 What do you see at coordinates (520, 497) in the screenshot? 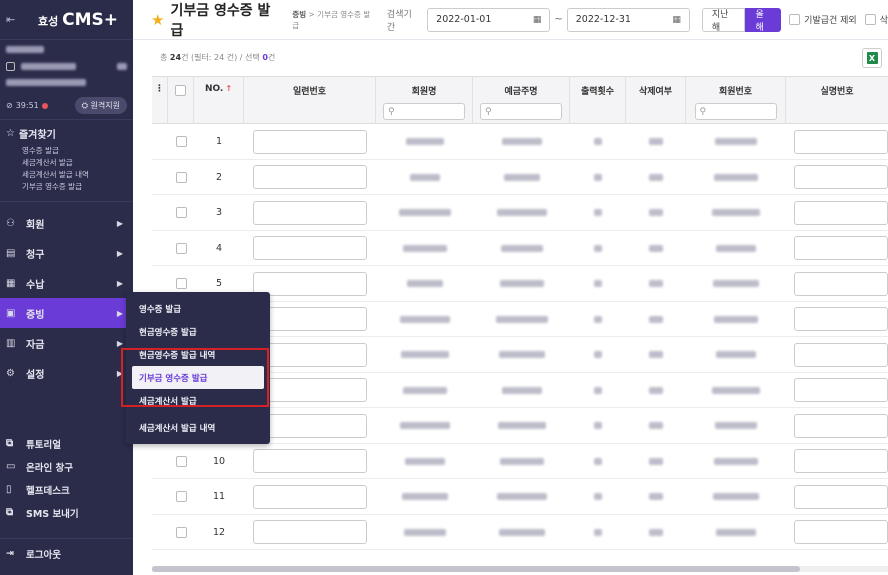
I see `table-row: 11` at bounding box center [520, 497].